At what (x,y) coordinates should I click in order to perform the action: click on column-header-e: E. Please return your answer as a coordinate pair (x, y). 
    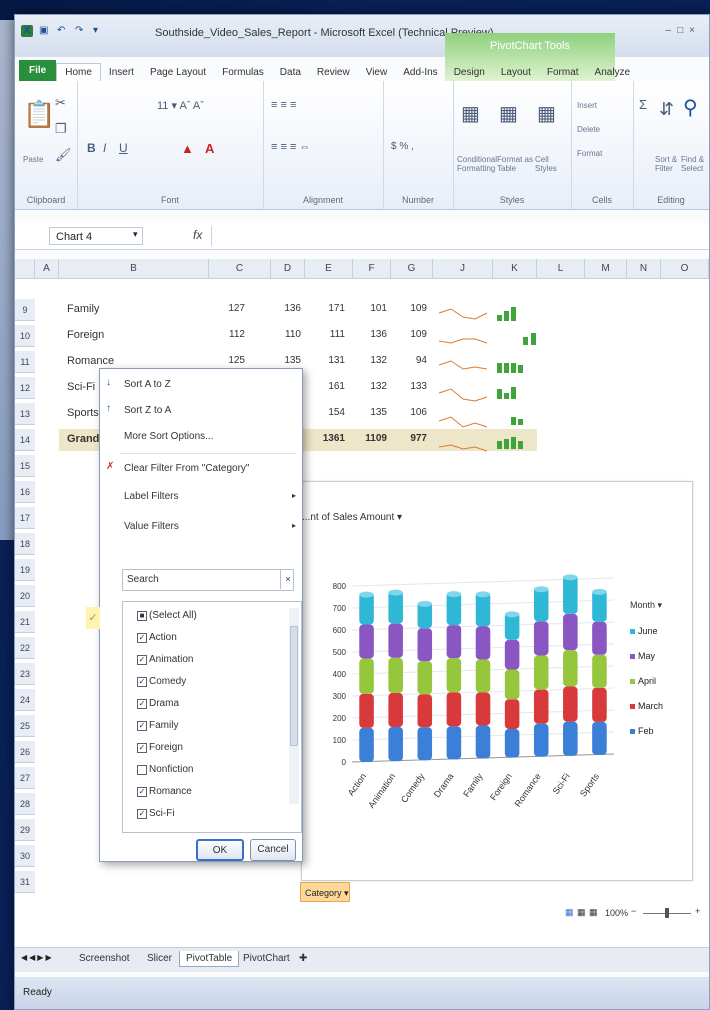
    Looking at the image, I should click on (329, 269).